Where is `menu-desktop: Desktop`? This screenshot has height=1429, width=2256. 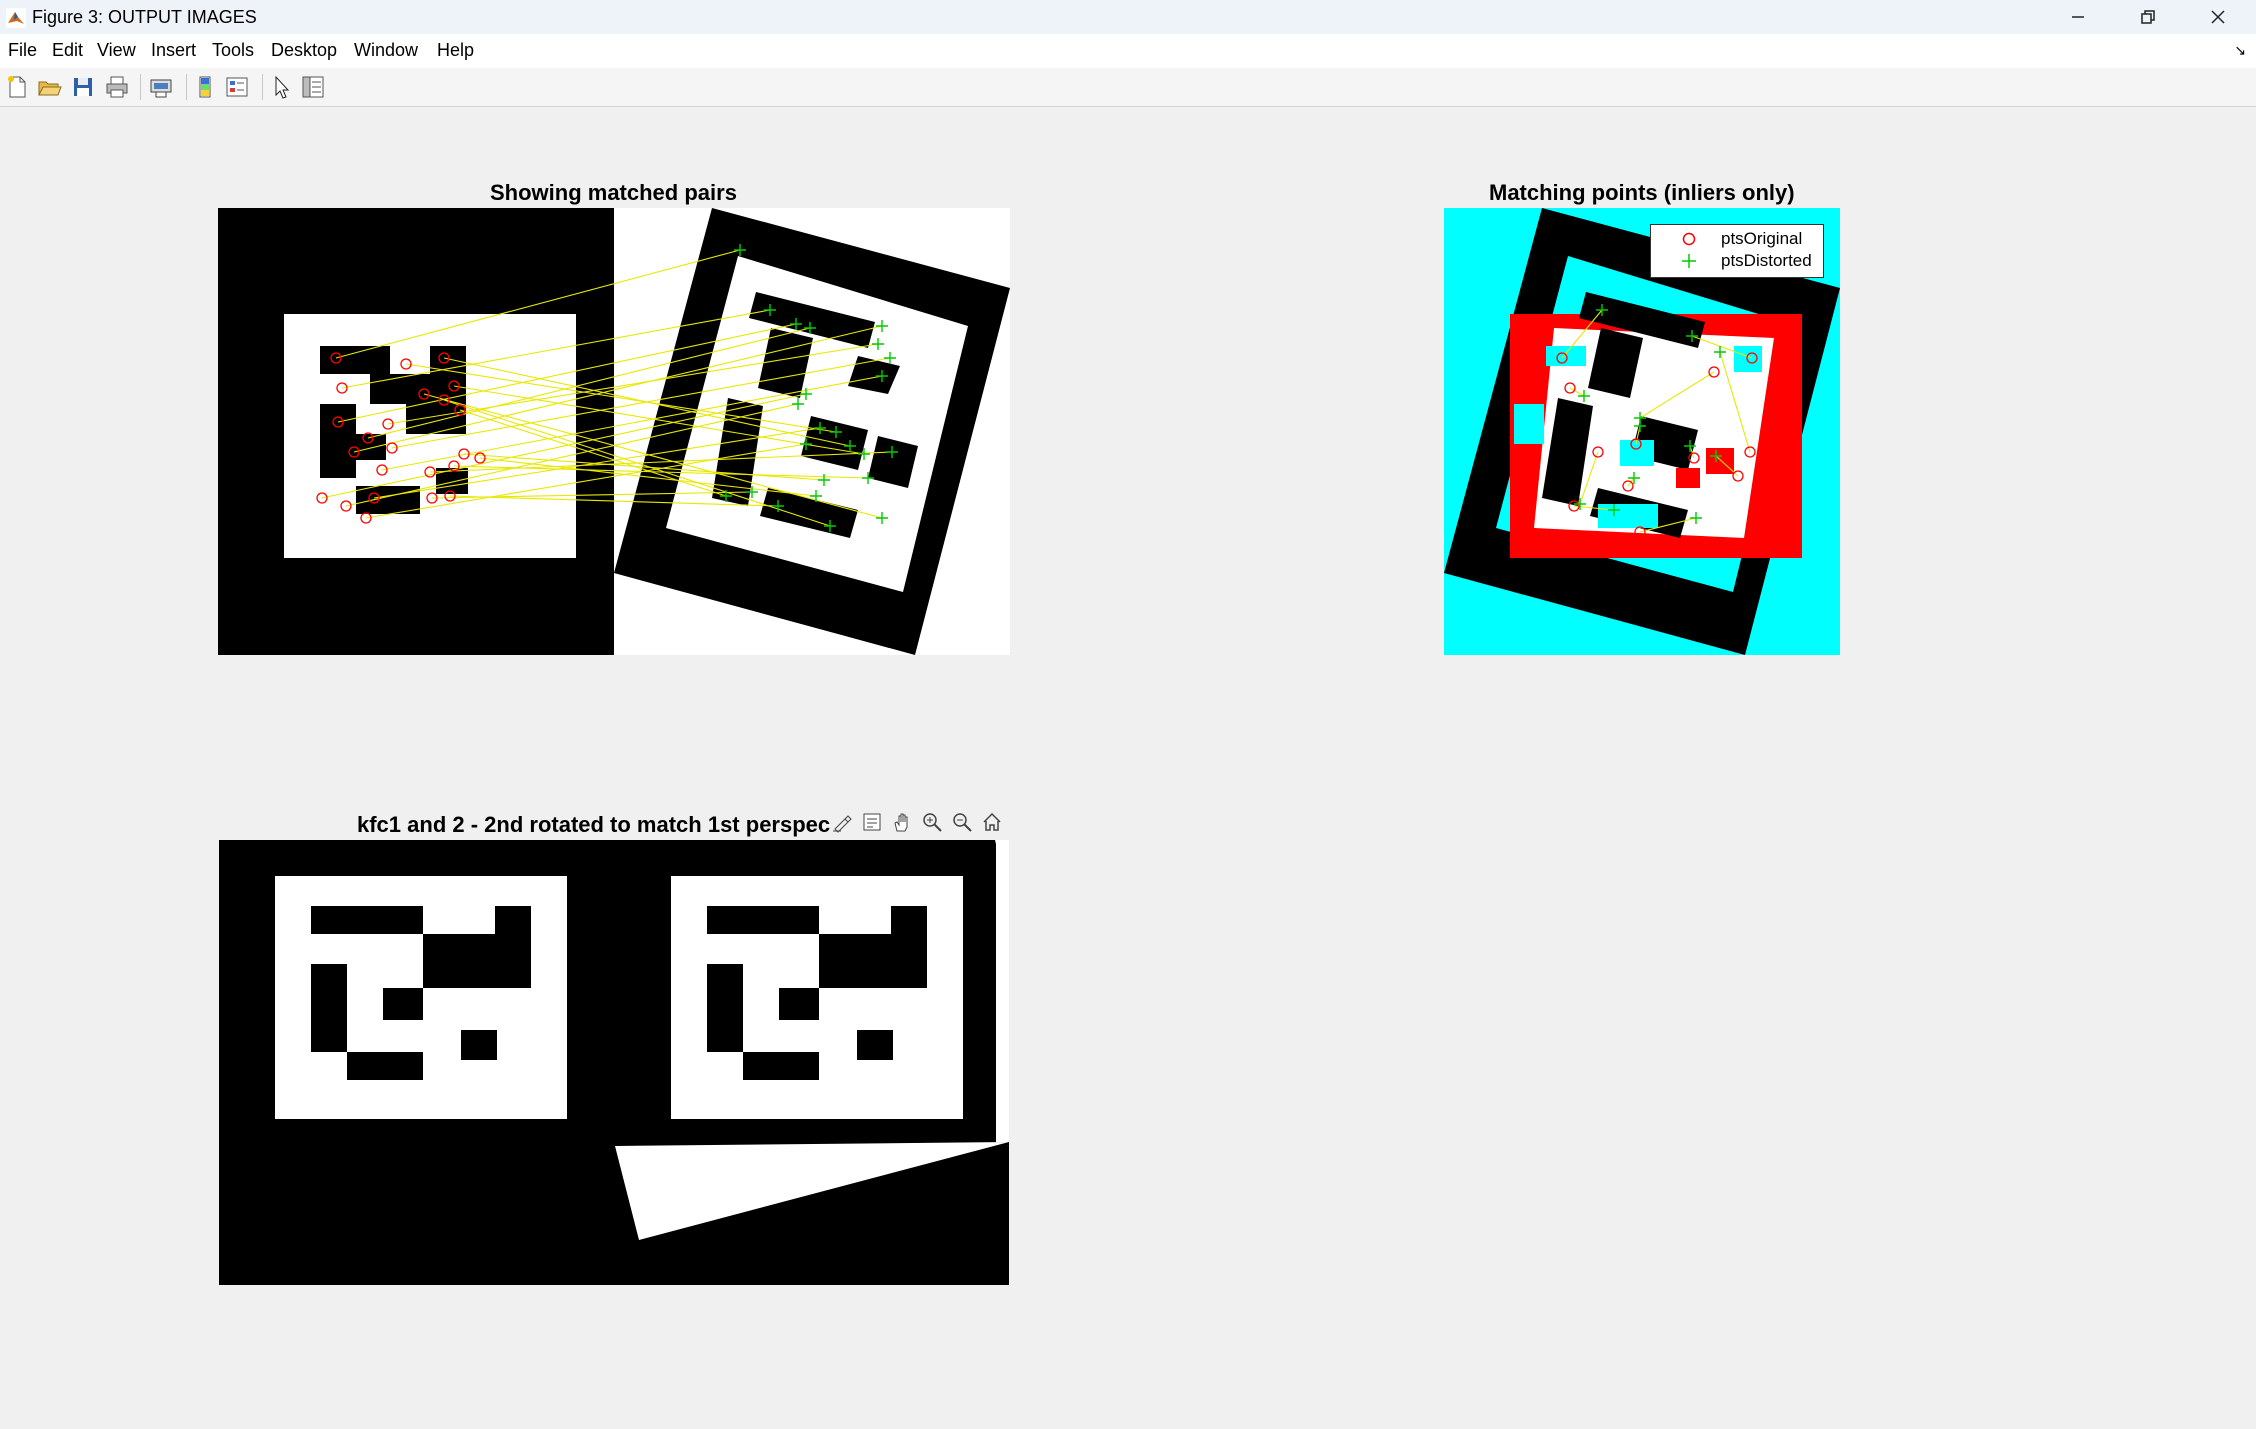 menu-desktop: Desktop is located at coordinates (304, 50).